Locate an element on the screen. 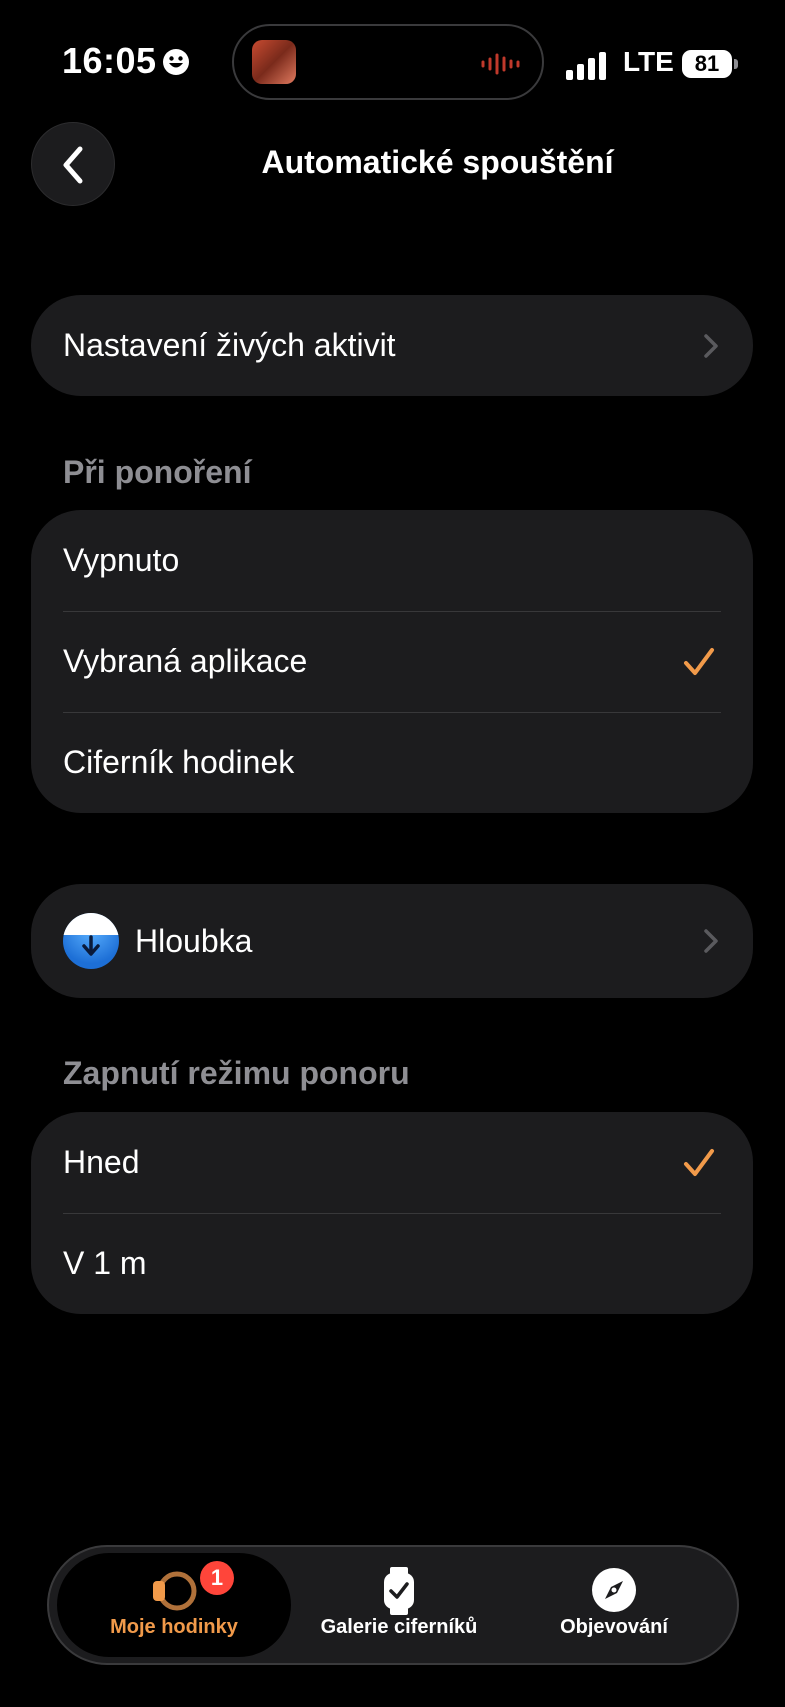 Image resolution: width=785 pixels, height=1707 pixels. tab-face-gallery: Galerie ciferníků is located at coordinates (399, 1605).